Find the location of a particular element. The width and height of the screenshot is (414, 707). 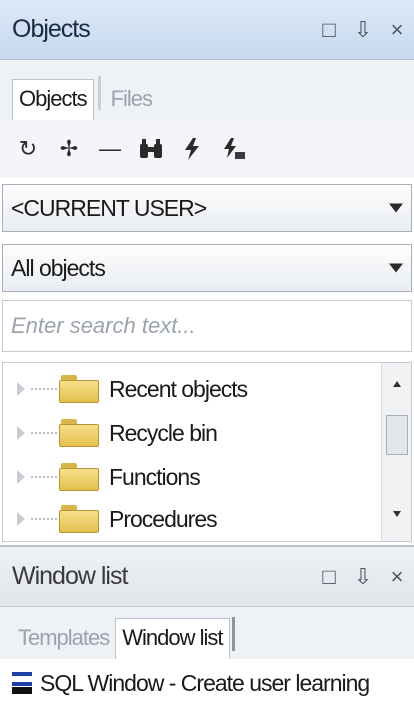

window-list-titlebar: Window list □ ⇩ × is located at coordinates (207, 576).